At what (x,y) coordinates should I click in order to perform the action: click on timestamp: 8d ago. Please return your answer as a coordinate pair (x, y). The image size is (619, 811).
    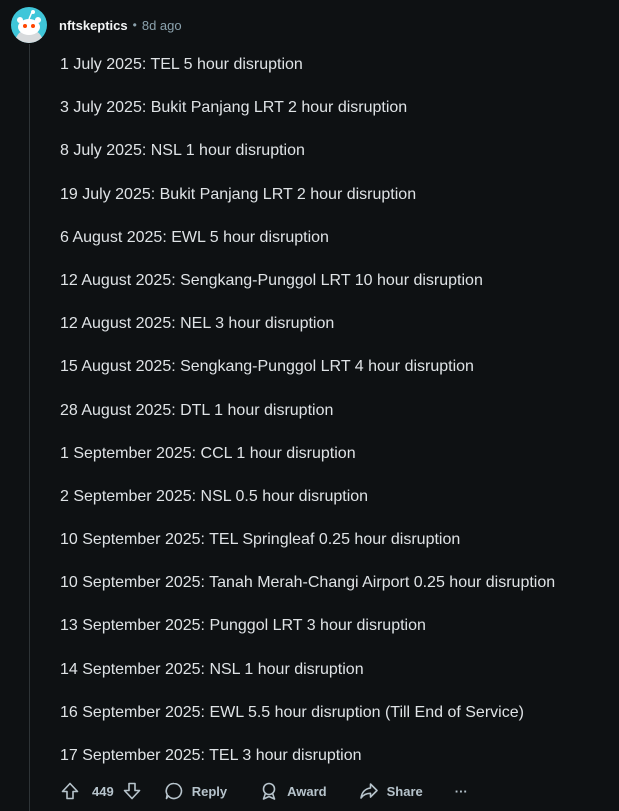
    Looking at the image, I should click on (162, 25).